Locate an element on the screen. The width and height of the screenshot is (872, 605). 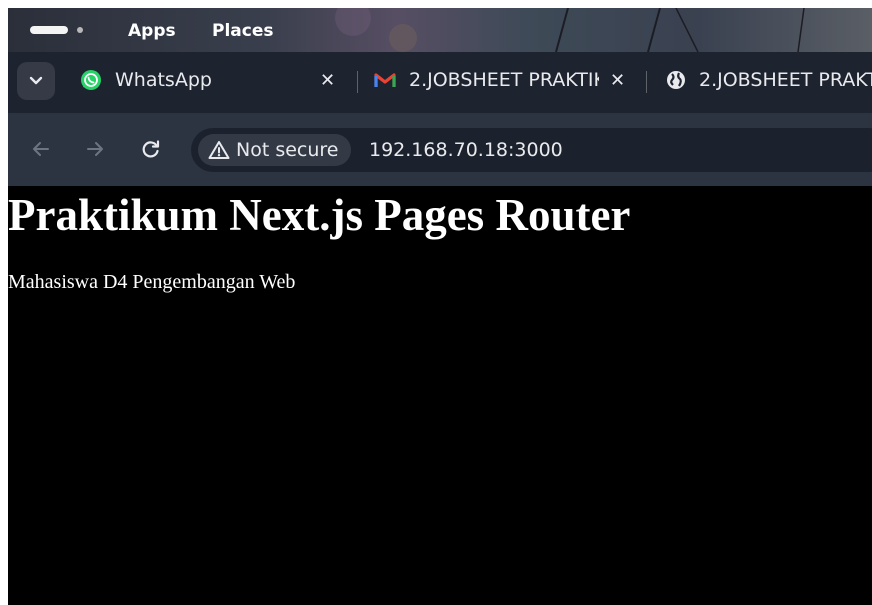
page-heading: Praktikum Next.js Pages Router is located at coordinates (319, 215).